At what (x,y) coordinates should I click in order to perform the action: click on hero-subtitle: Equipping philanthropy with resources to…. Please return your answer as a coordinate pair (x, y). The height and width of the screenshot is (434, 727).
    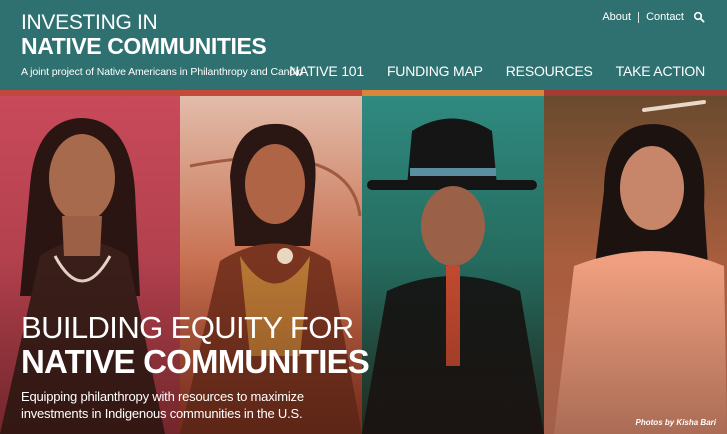
    Looking at the image, I should click on (162, 405).